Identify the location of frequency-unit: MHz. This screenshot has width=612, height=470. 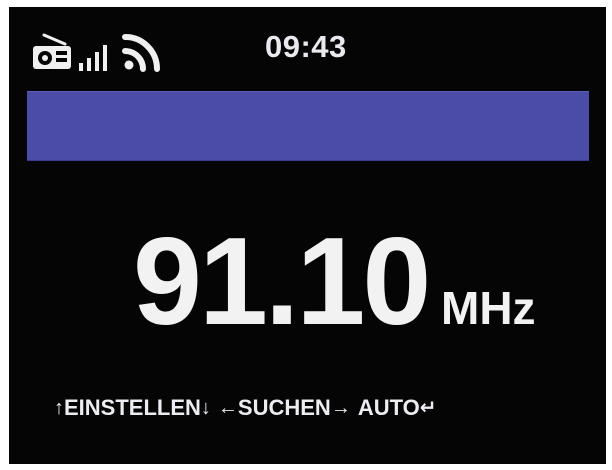
(488, 308).